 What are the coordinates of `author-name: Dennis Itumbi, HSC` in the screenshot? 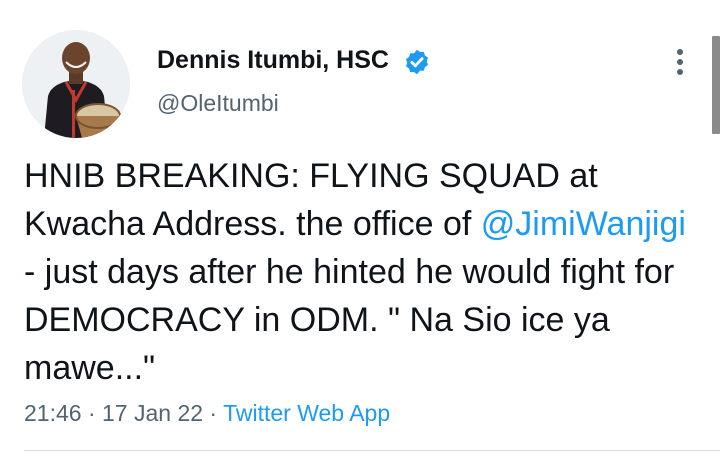 It's located at (273, 60).